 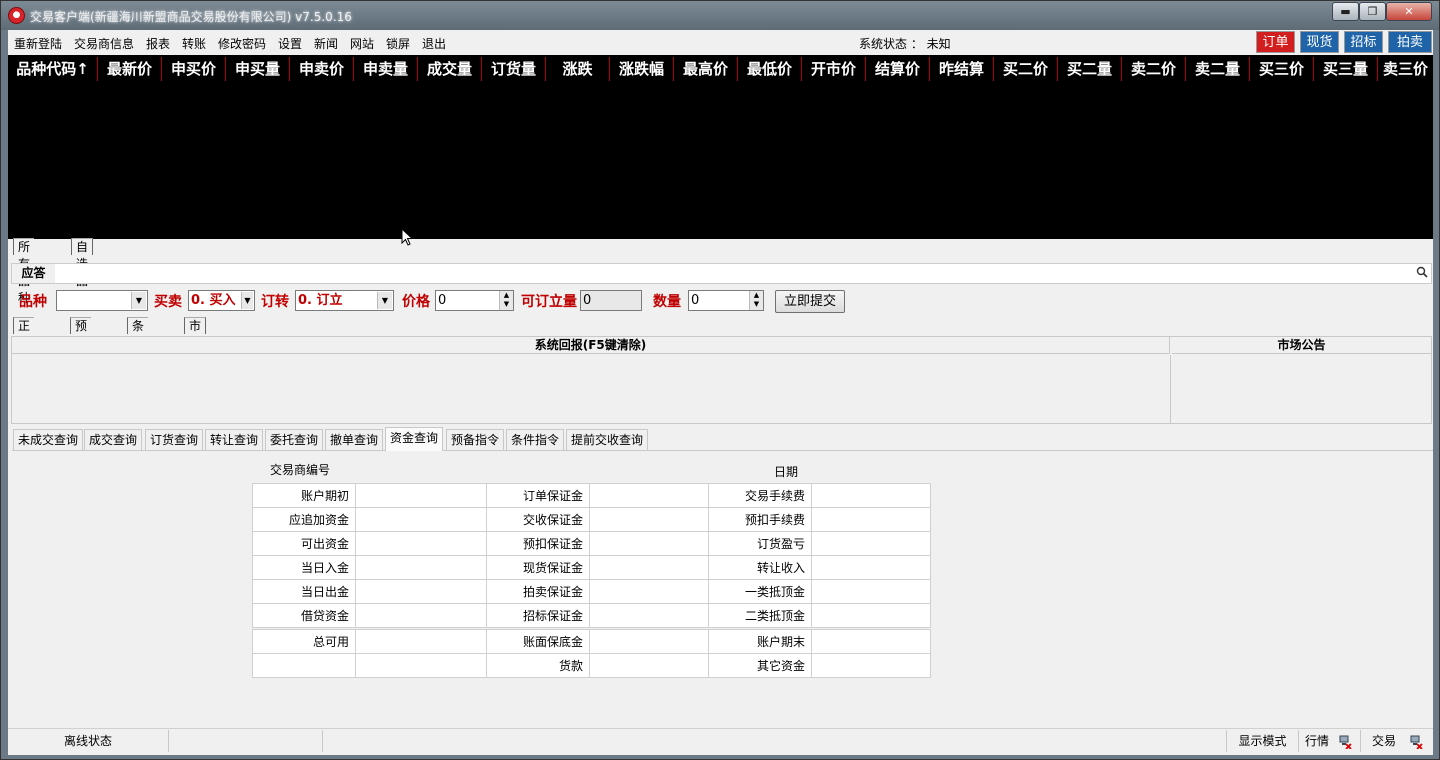 What do you see at coordinates (81, 350) in the screenshot?
I see `tab-prepared-order: 预备指令` at bounding box center [81, 350].